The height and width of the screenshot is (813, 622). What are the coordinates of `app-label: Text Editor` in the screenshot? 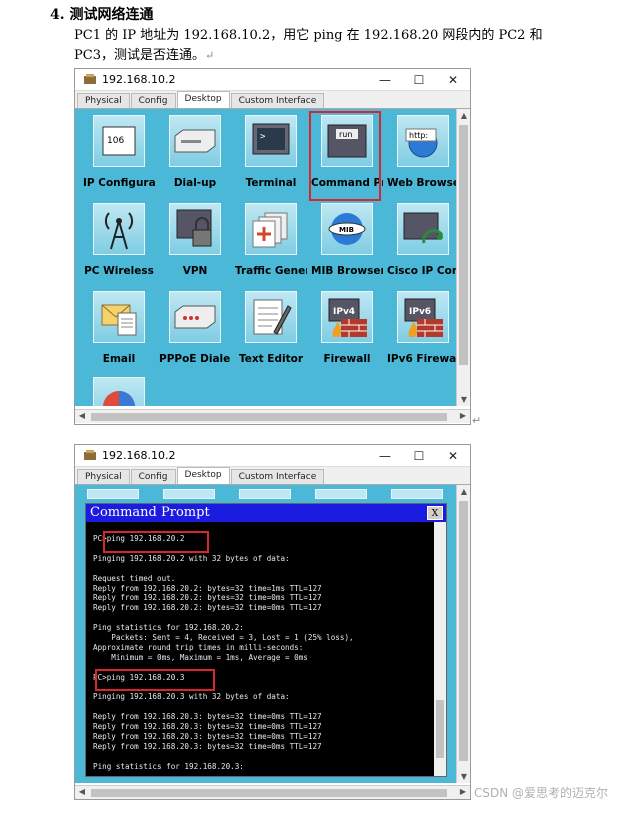 It's located at (271, 359).